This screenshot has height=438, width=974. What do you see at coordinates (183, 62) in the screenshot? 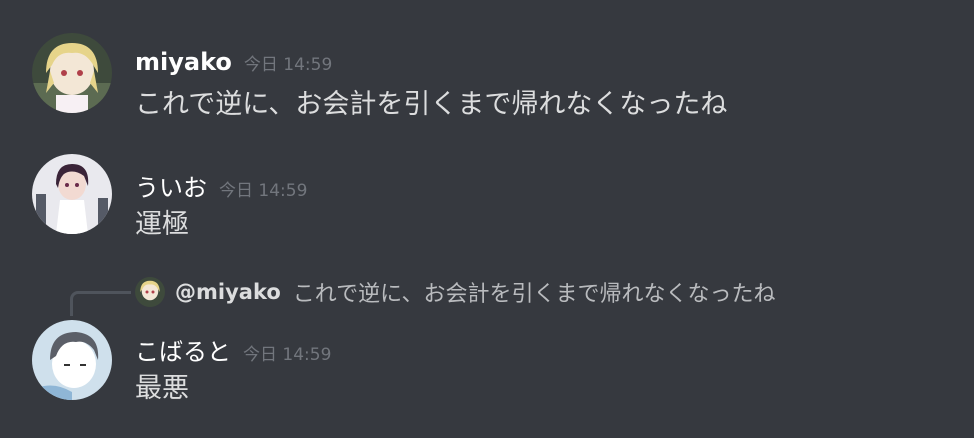
I see `username: miyako` at bounding box center [183, 62].